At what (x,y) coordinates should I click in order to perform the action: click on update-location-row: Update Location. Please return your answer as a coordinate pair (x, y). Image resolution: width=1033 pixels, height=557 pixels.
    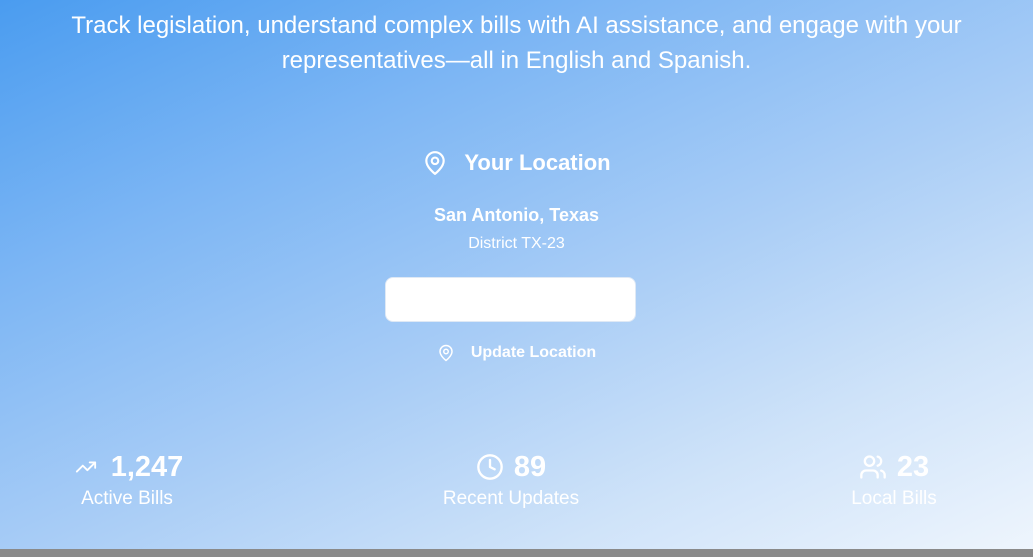
    Looking at the image, I should click on (516, 353).